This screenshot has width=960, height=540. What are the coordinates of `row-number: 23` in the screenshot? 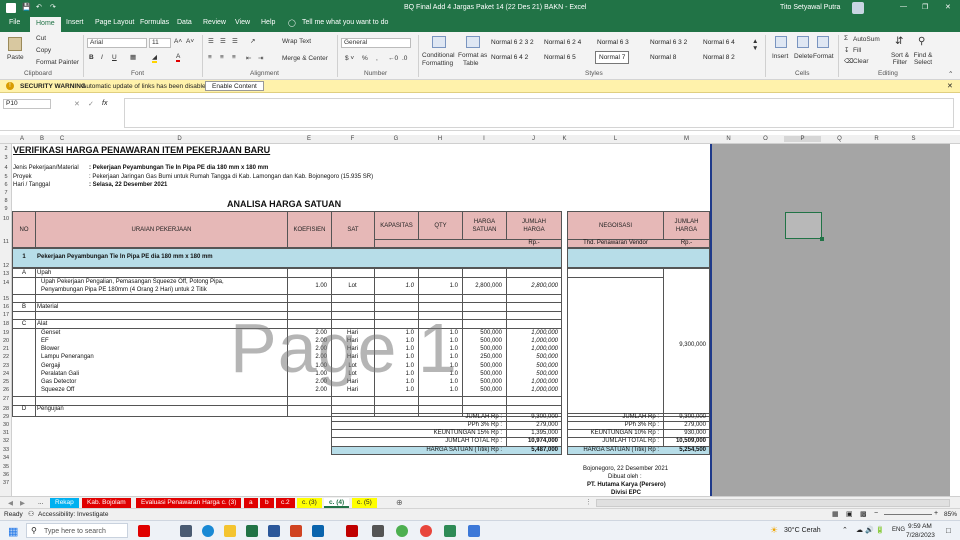 It's located at (6, 366).